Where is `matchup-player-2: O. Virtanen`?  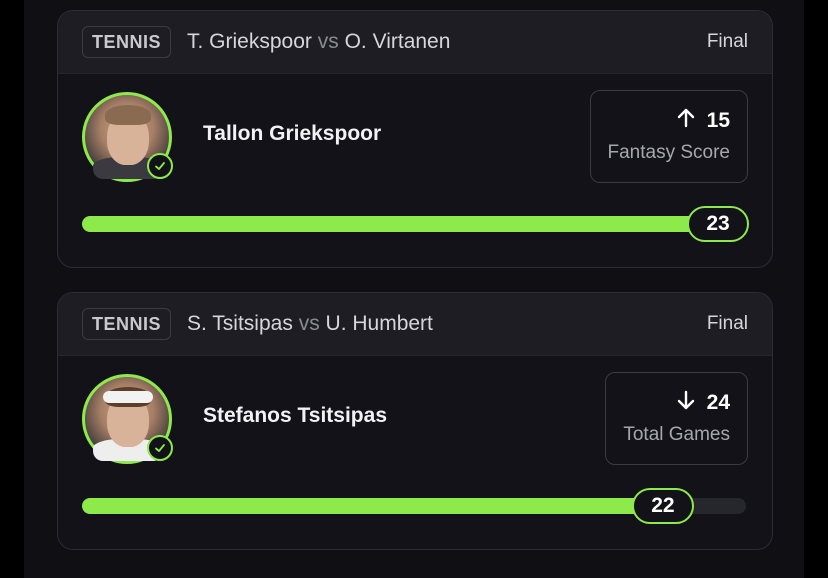
matchup-player-2: O. Virtanen is located at coordinates (397, 41).